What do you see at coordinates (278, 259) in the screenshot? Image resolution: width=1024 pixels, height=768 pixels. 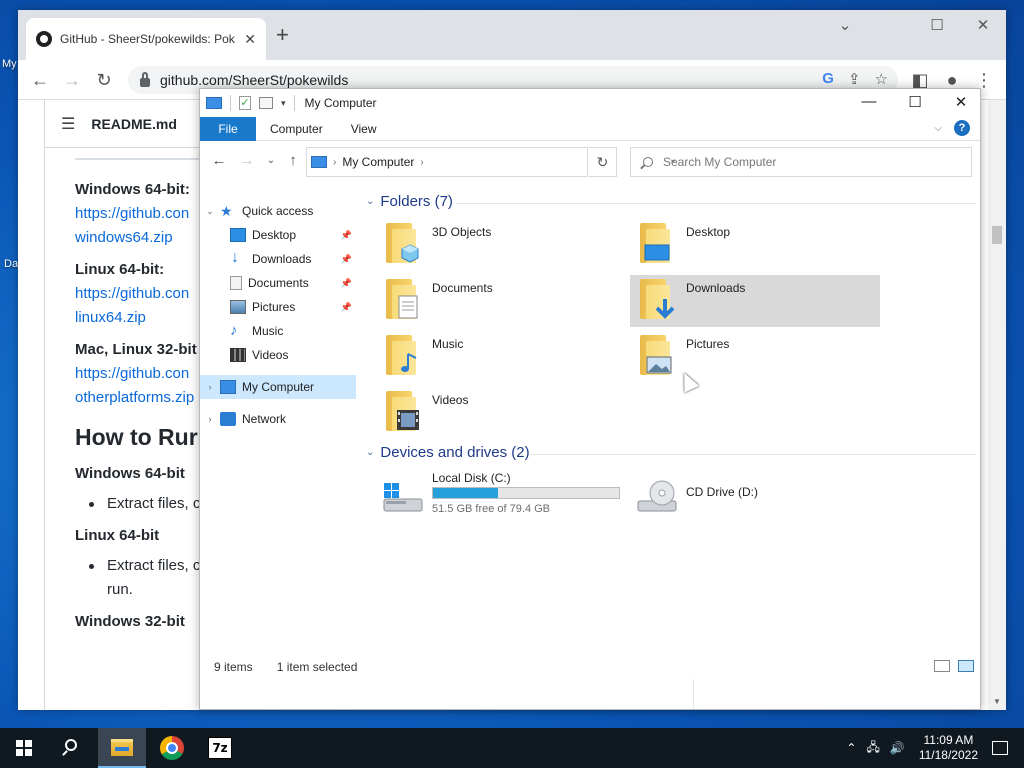 I see `nav-item-downloads: Downloads 📌` at bounding box center [278, 259].